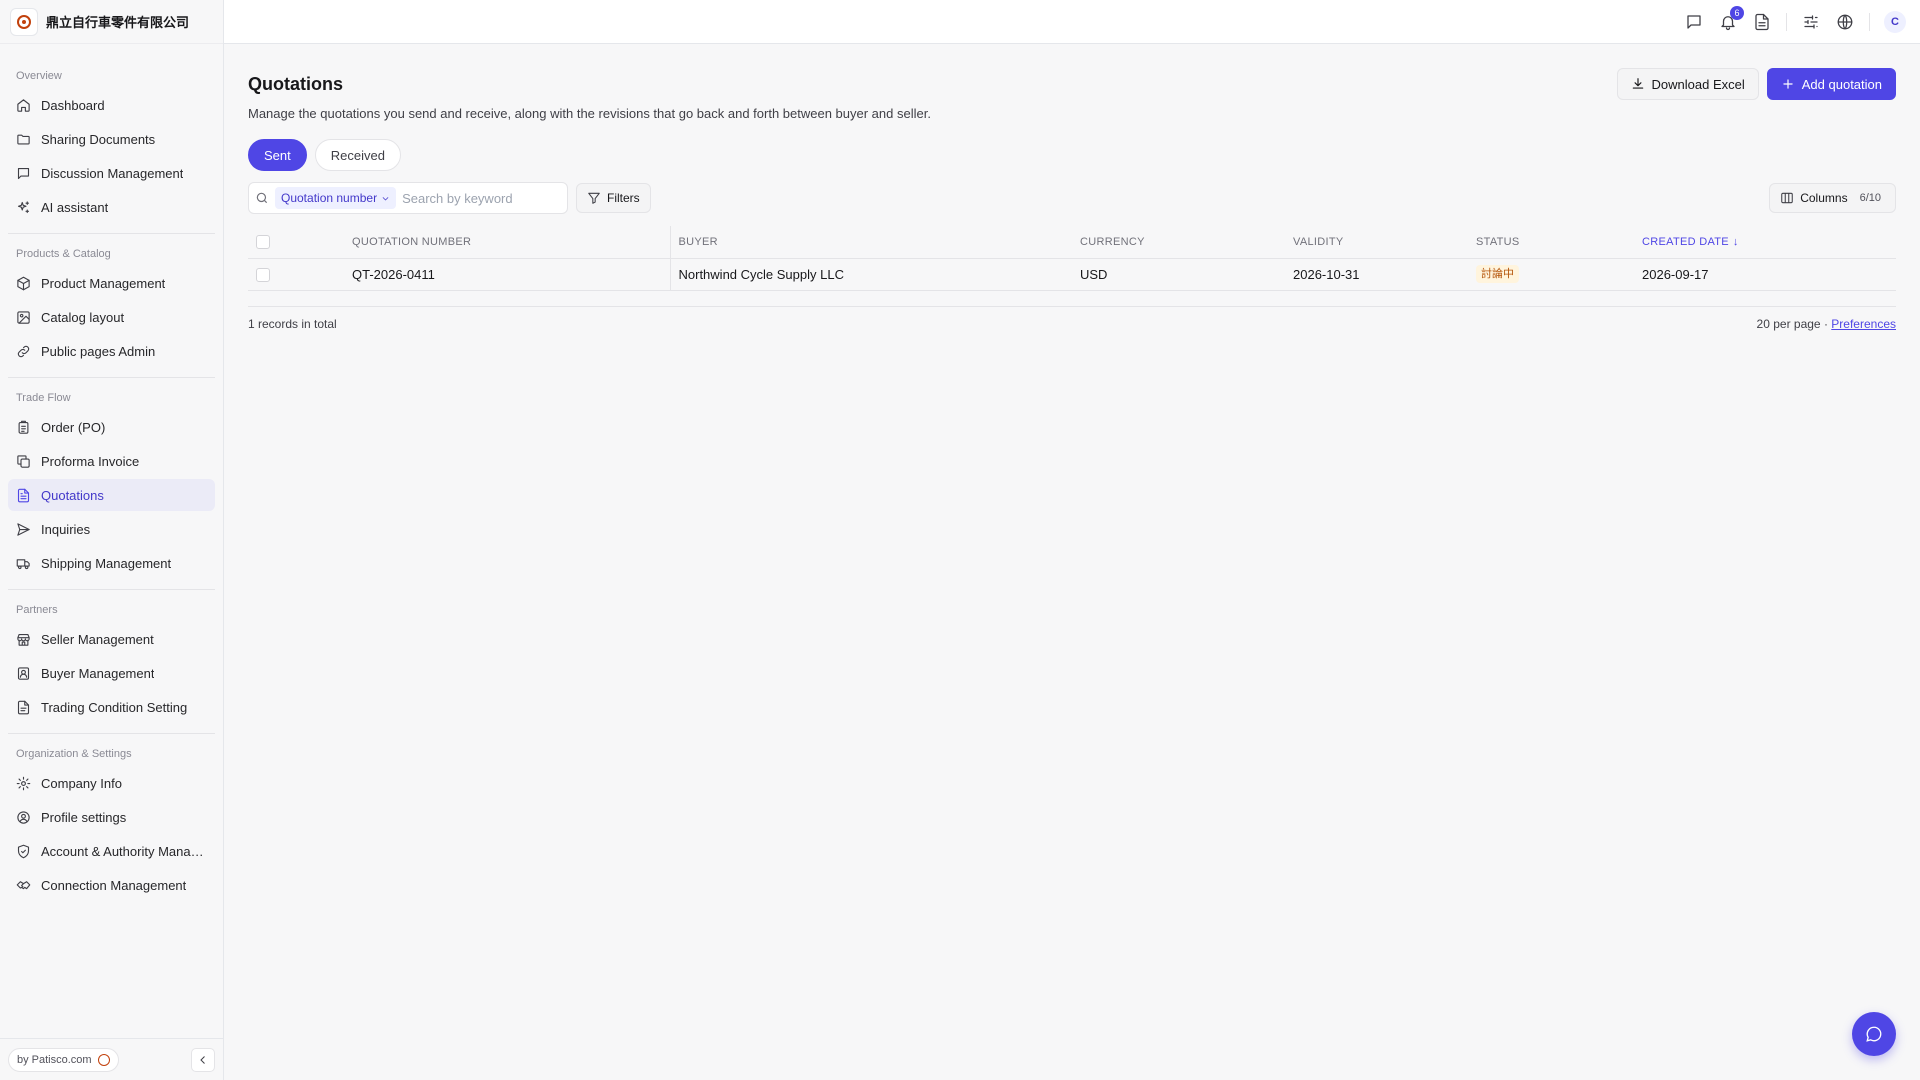 The image size is (1920, 1080). I want to click on preferences-link: Preferences, so click(1863, 324).